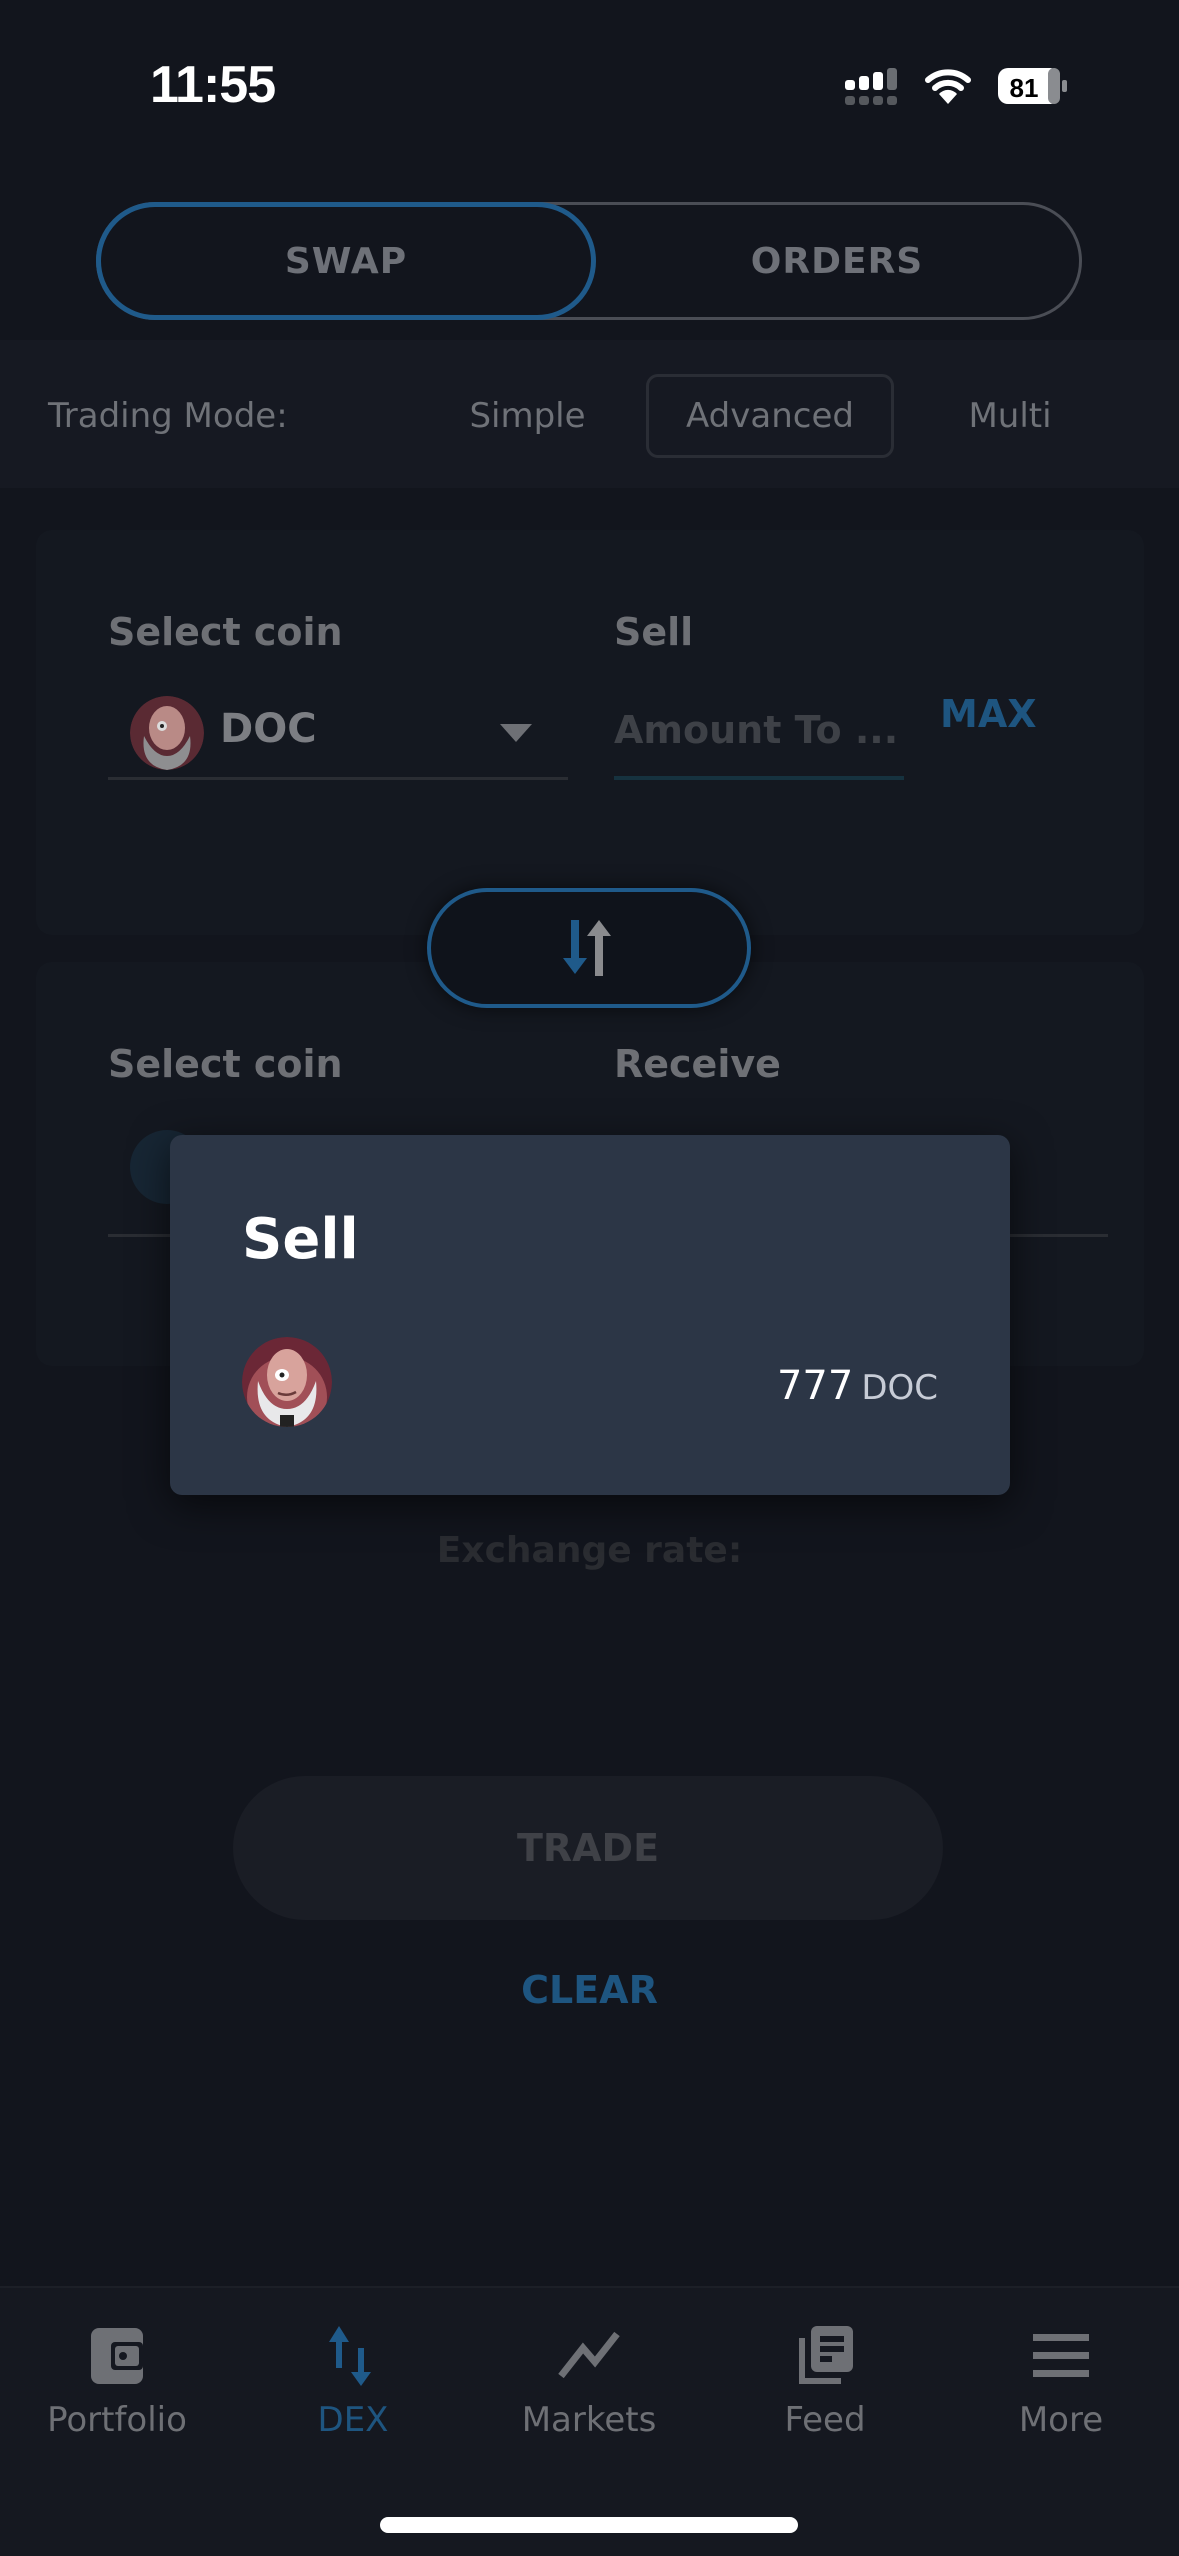 Image resolution: width=1179 pixels, height=2556 pixels. I want to click on trade-button: TRADE, so click(588, 1848).